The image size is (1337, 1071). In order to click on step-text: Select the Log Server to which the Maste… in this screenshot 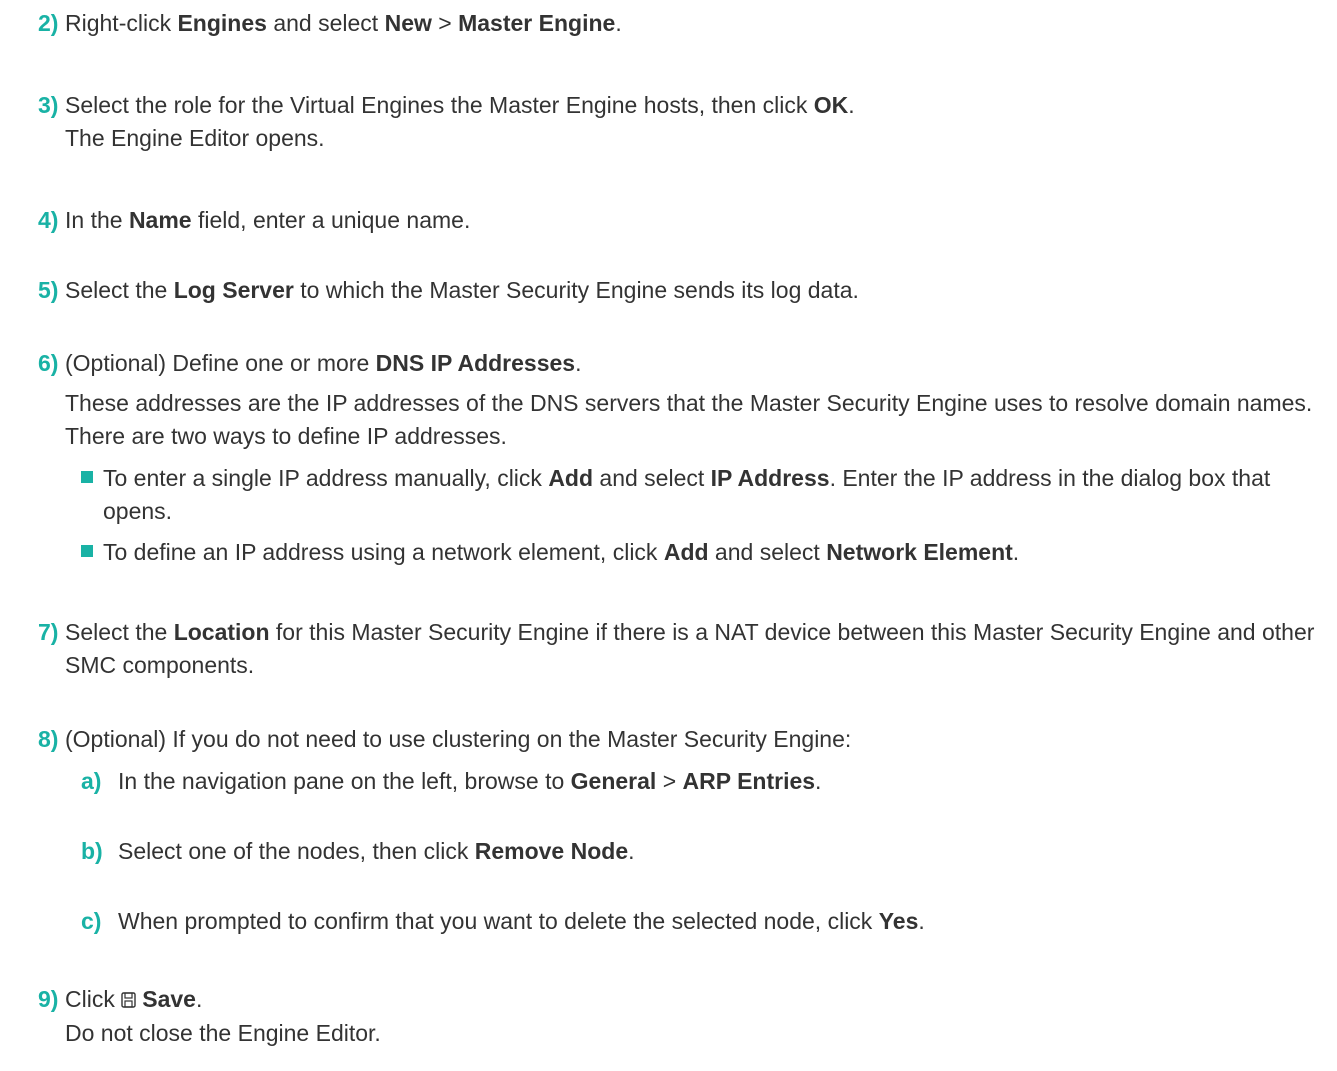, I will do `click(462, 290)`.